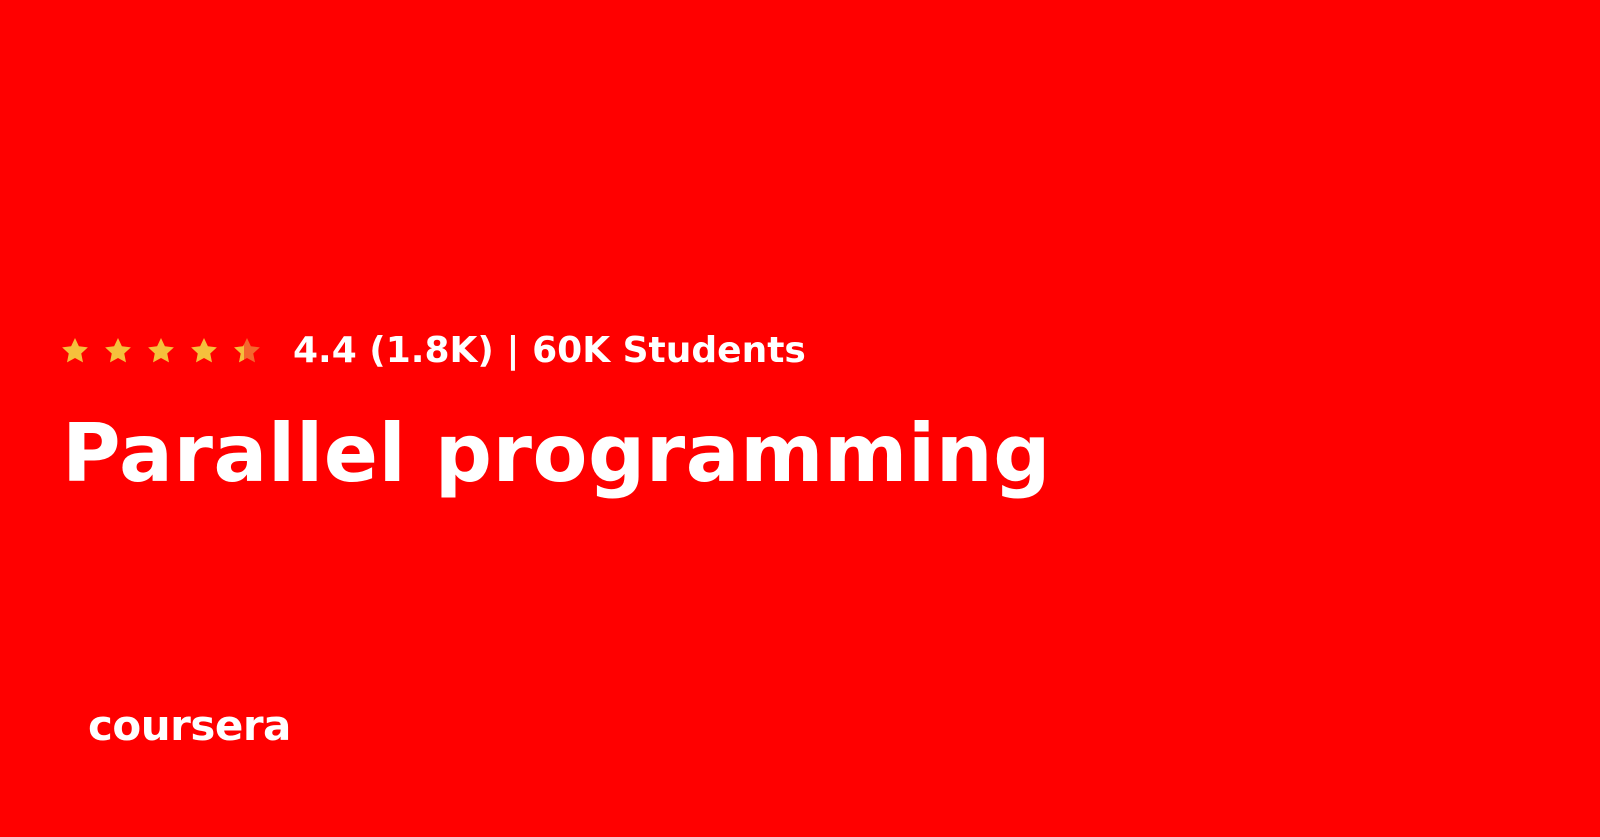 The height and width of the screenshot is (837, 1600). What do you see at coordinates (247, 351) in the screenshot?
I see `star-half-icon` at bounding box center [247, 351].